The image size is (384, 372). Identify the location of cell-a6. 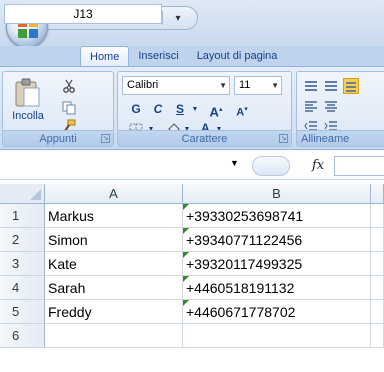
(114, 336).